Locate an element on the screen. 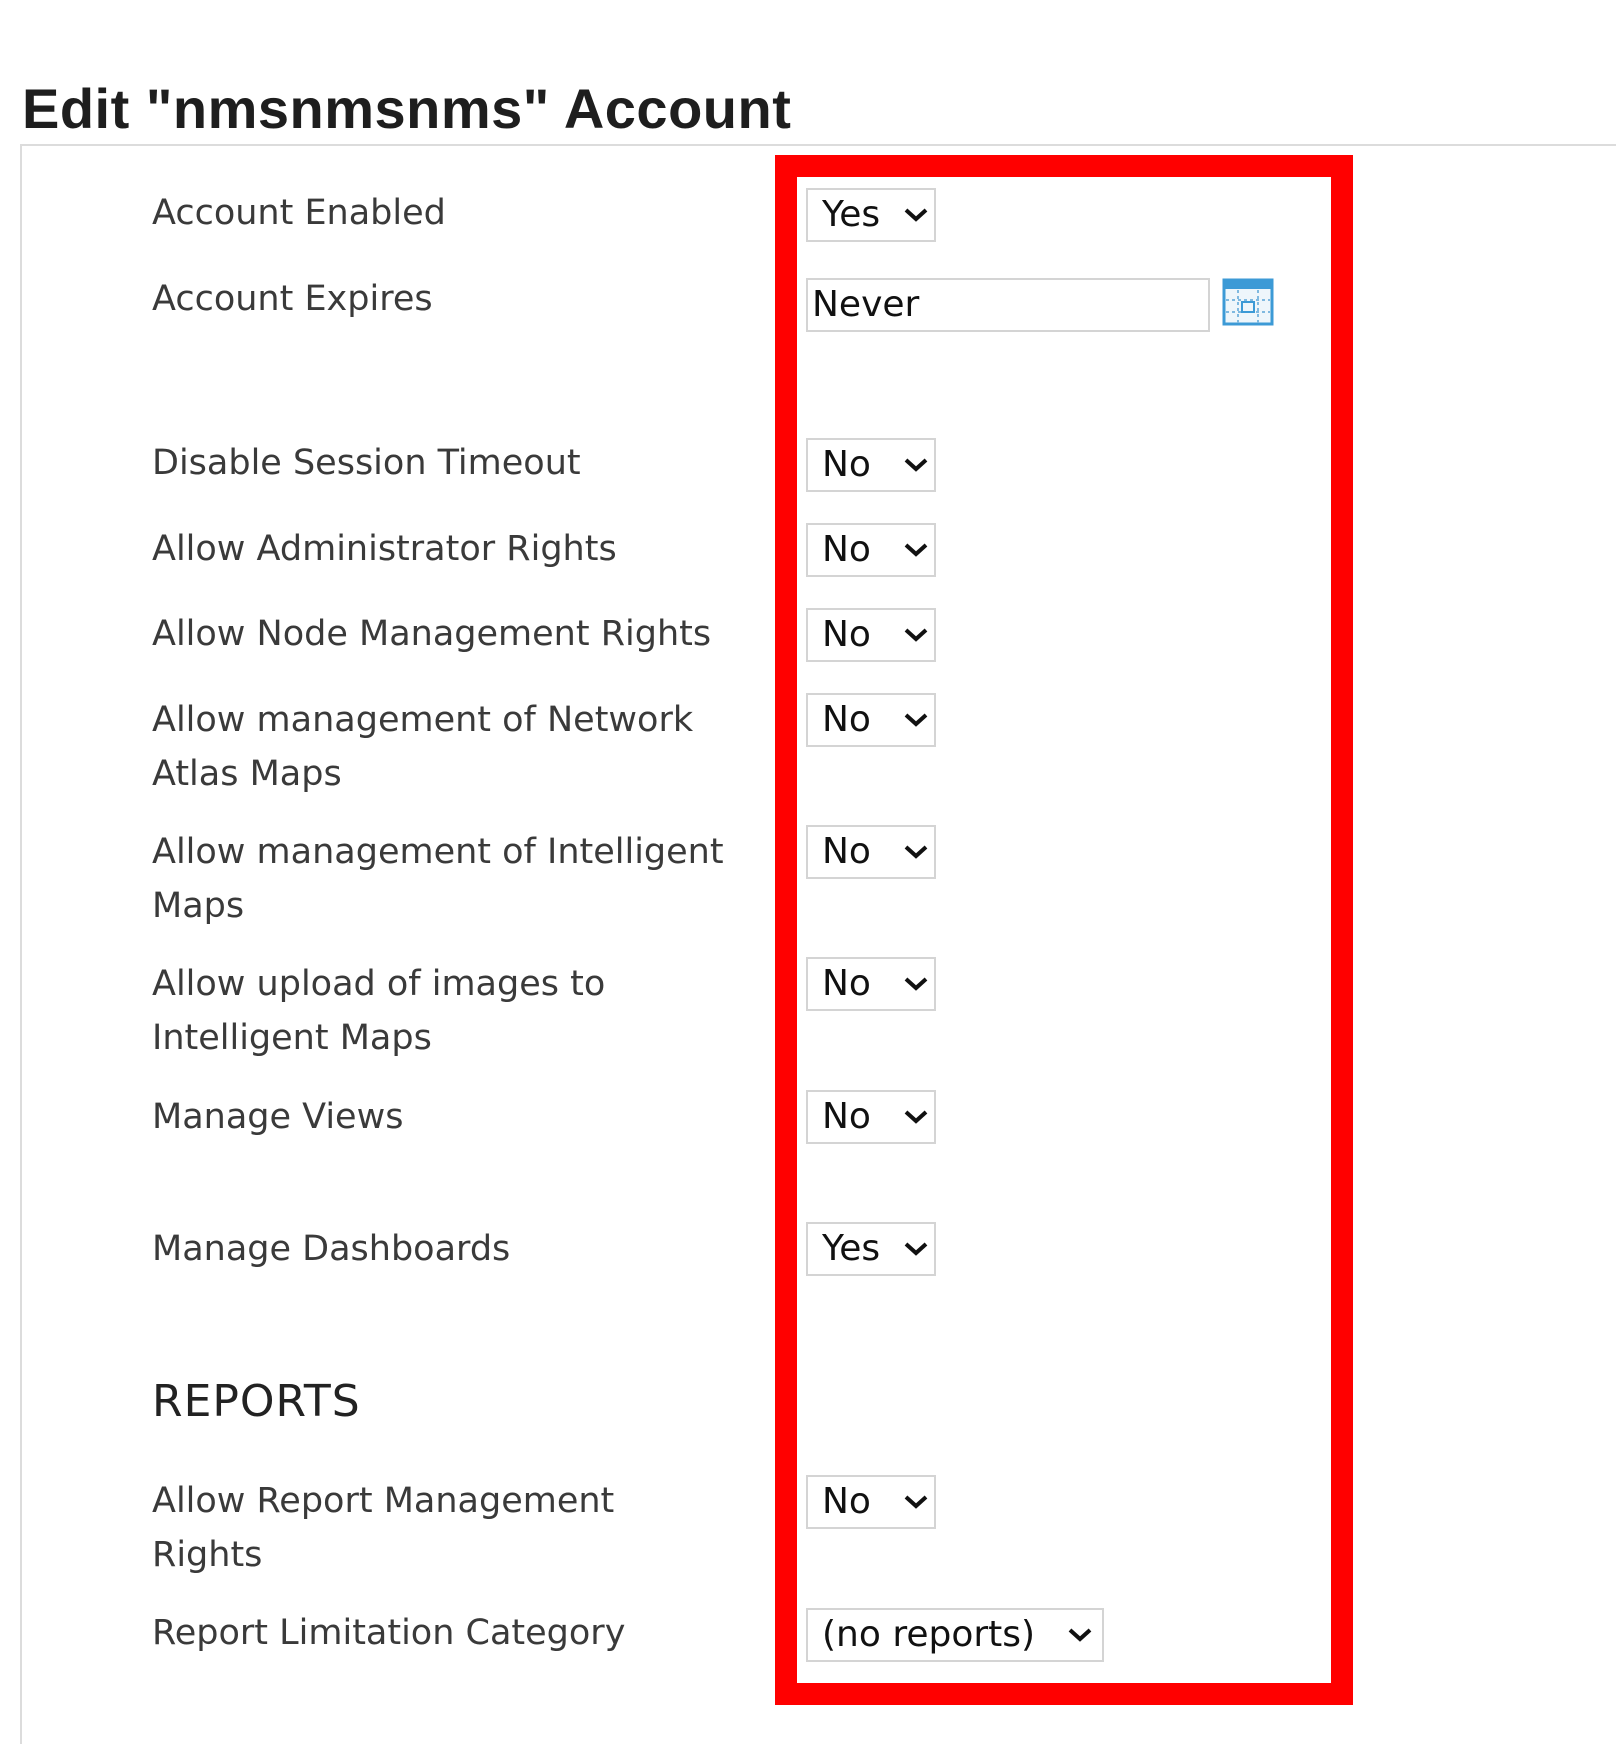 Image resolution: width=1616 pixels, height=1744 pixels. account-expires-label: Account Expires is located at coordinates (292, 299).